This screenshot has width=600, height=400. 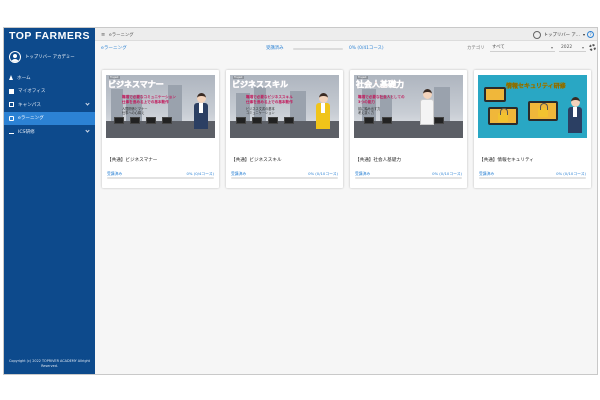 What do you see at coordinates (121, 35) in the screenshot?
I see `breadcrumb: eラーニング` at bounding box center [121, 35].